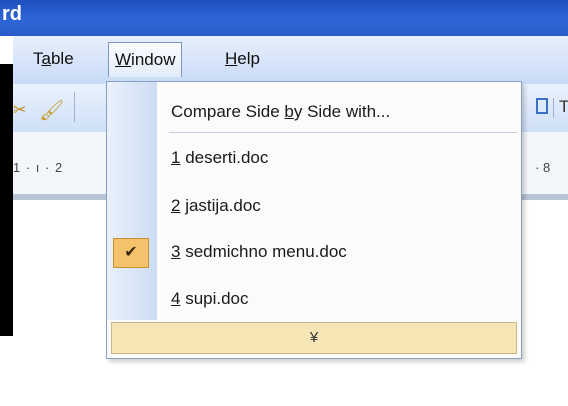  Describe the element at coordinates (228, 111) in the screenshot. I see `compare-label-pre: Compare Side` at that location.